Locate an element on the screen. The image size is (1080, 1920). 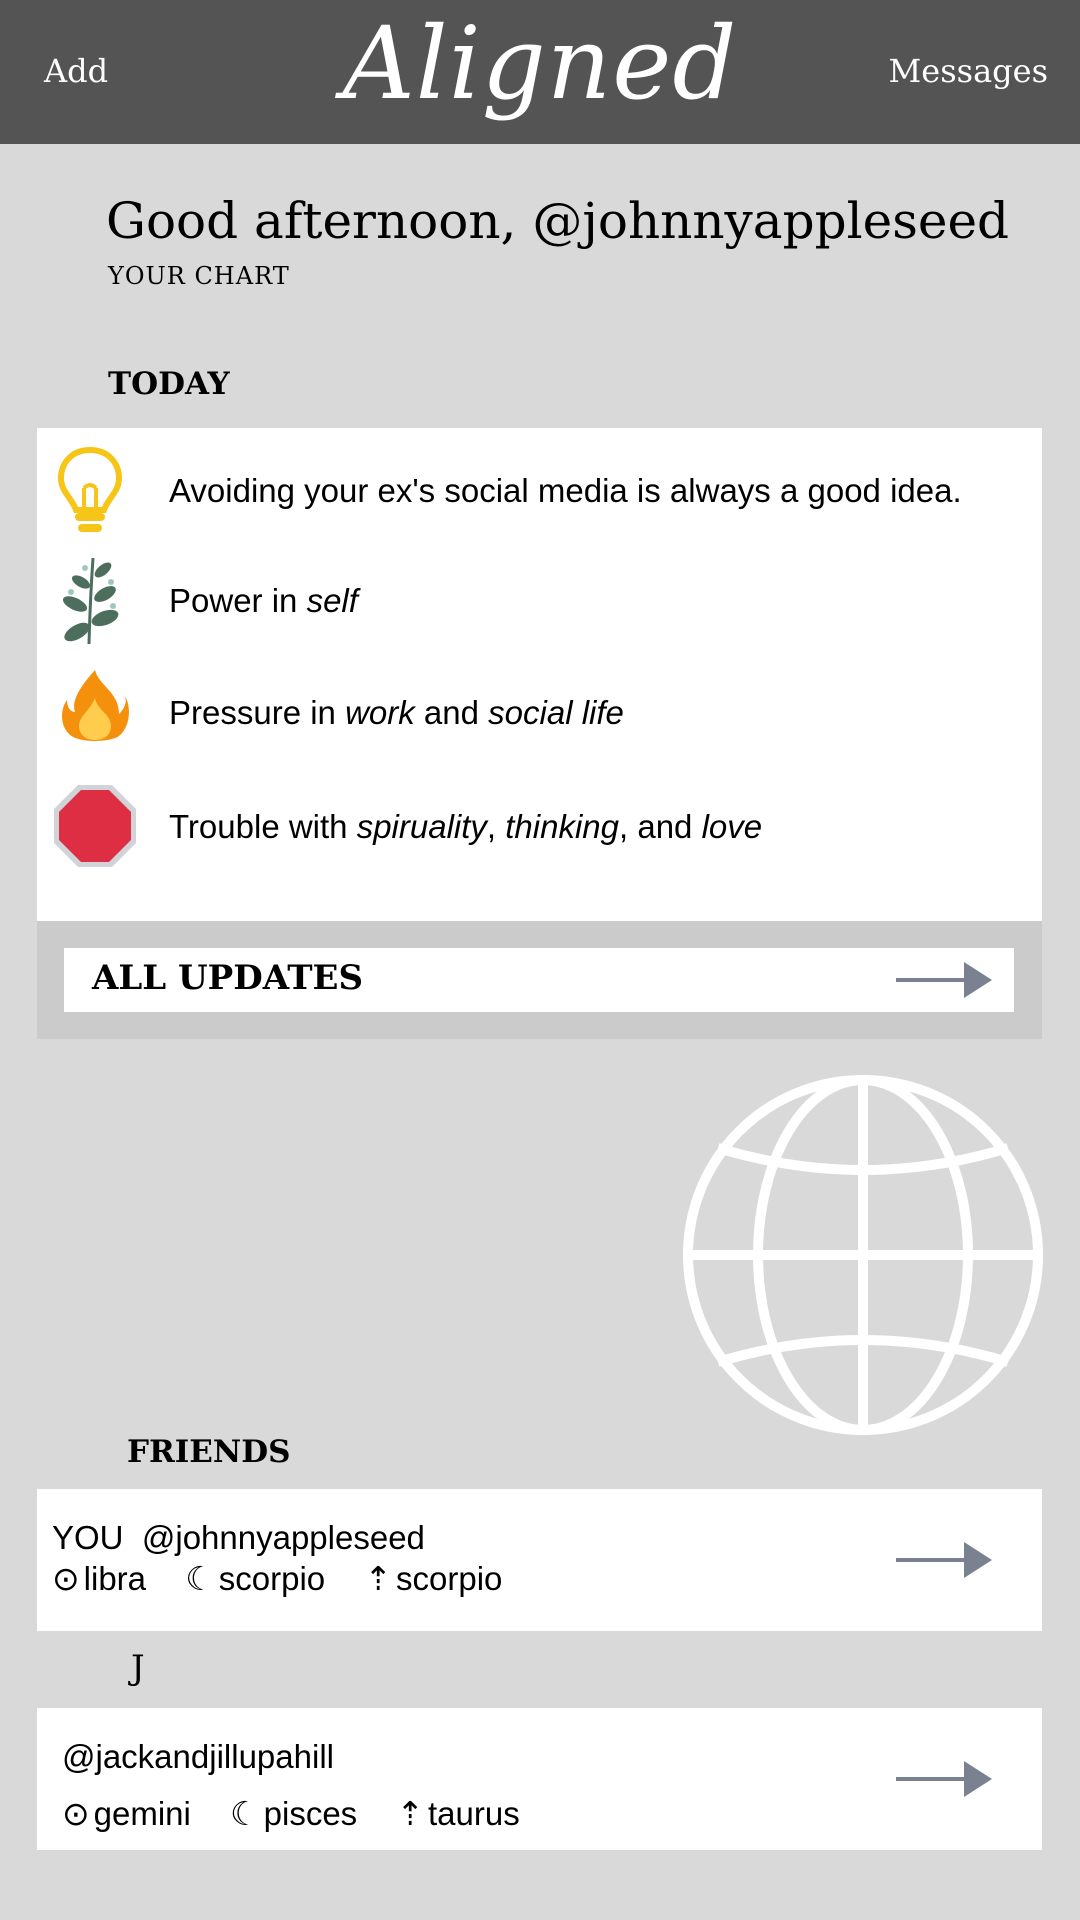
emphasis-text: spiruality is located at coordinates (421, 826).